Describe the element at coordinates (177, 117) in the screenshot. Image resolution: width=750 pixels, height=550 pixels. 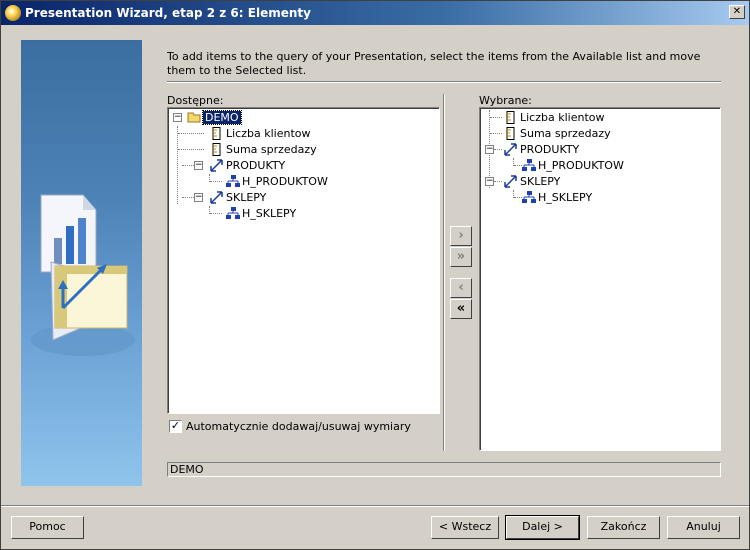
I see `expander-demo: −` at that location.